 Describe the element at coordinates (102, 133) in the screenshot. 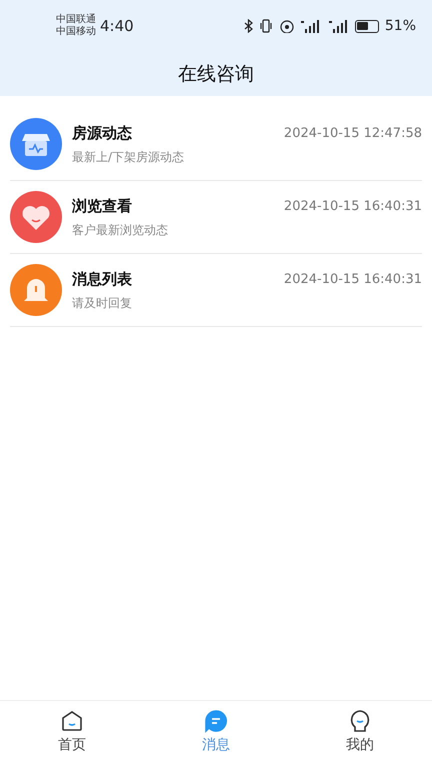

I see `item-title: 房源动态` at that location.